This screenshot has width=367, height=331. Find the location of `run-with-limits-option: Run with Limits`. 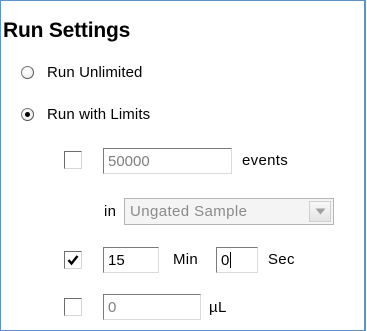

run-with-limits-option: Run with Limits is located at coordinates (85, 114).